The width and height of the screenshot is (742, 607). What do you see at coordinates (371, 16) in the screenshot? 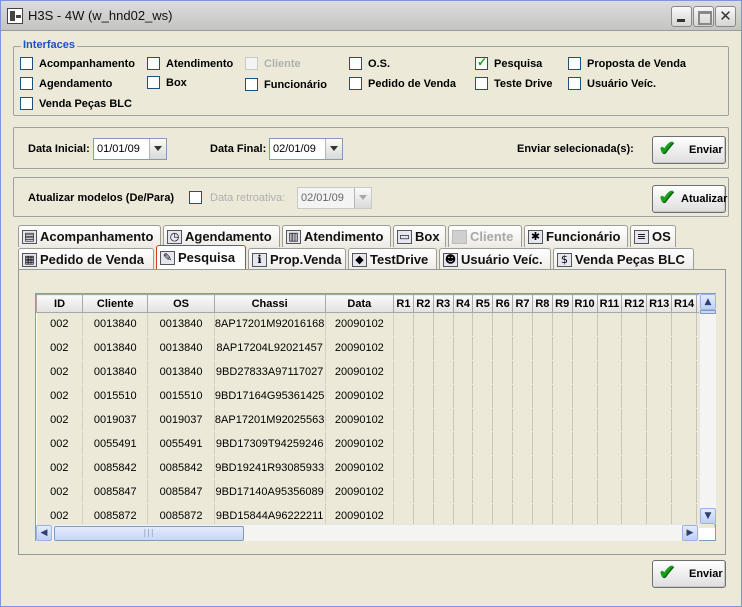
I see `title-bar: H3S - 4W (w_hnd02_ws) ✕` at bounding box center [371, 16].